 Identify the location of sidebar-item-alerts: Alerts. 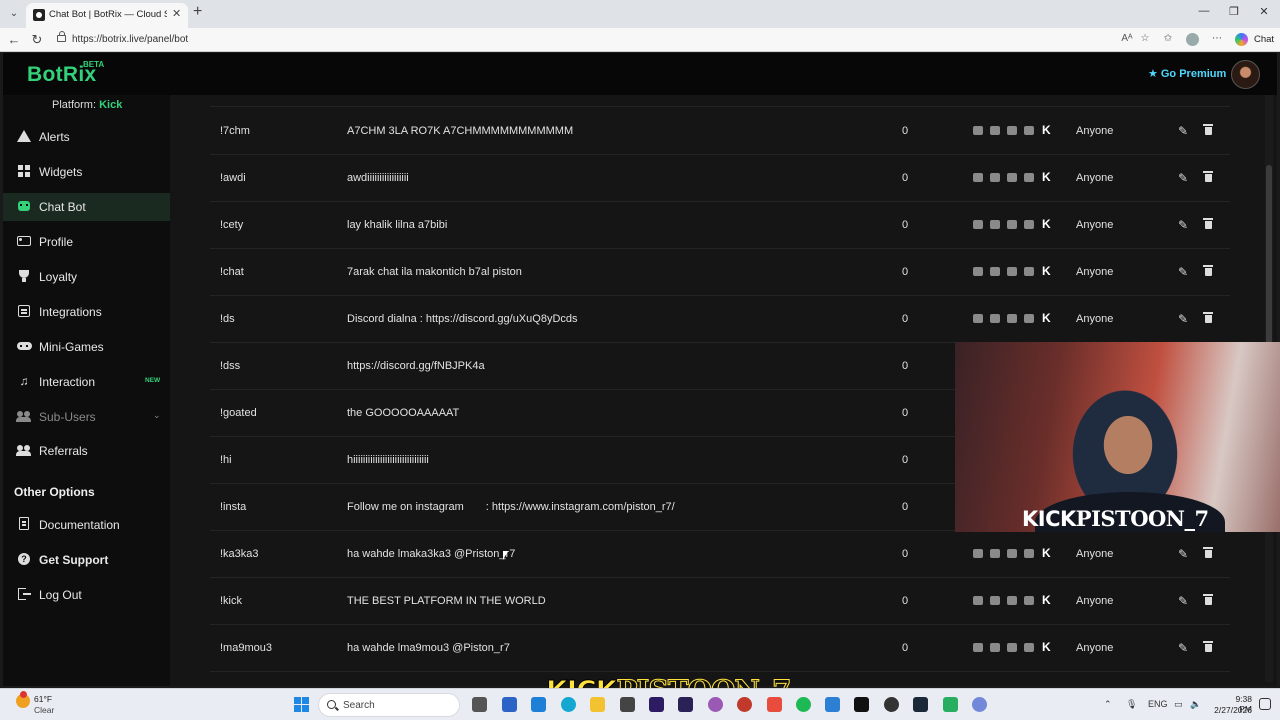
(86, 137).